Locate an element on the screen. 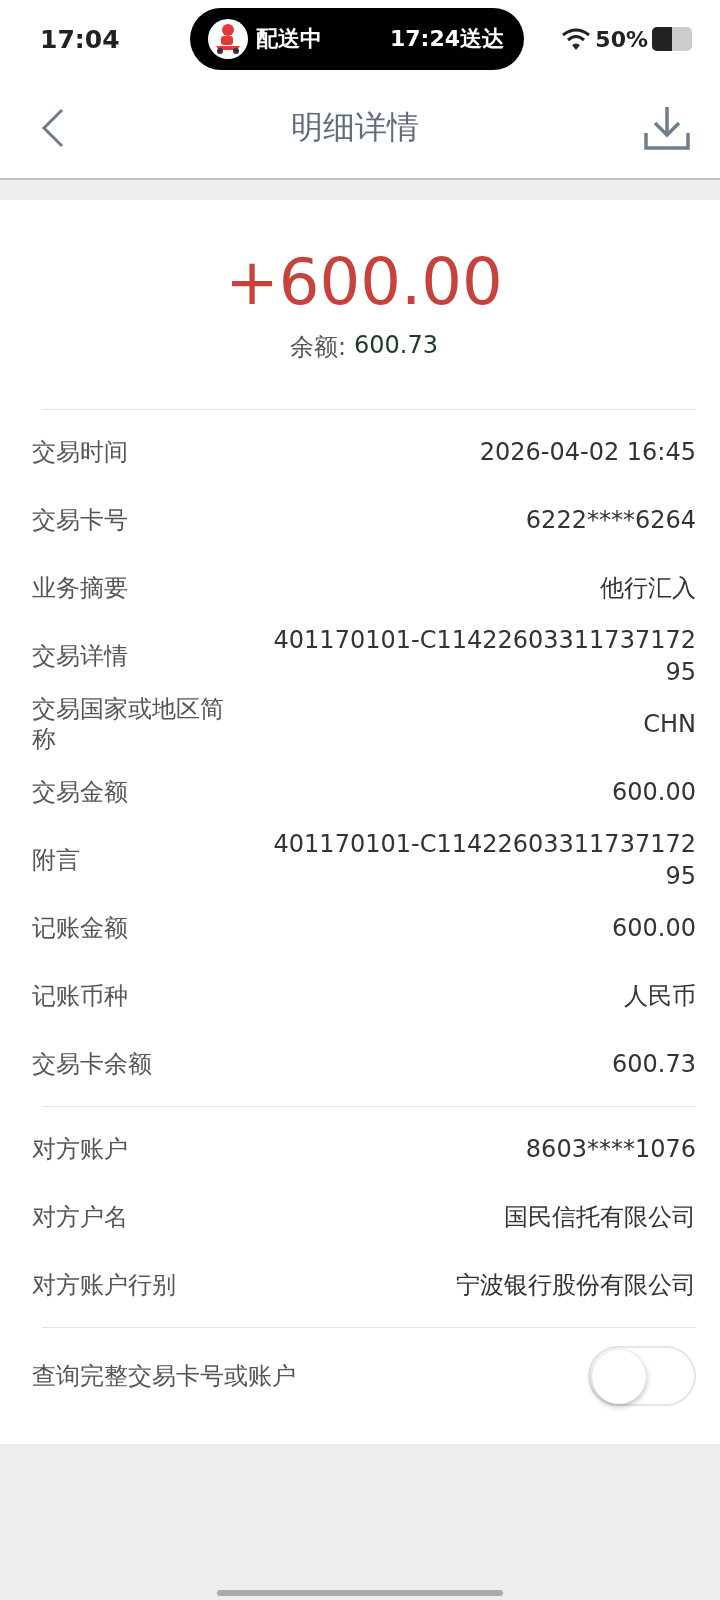 This screenshot has width=720, height=1600. field-value: 6222****6264 is located at coordinates (610, 520).